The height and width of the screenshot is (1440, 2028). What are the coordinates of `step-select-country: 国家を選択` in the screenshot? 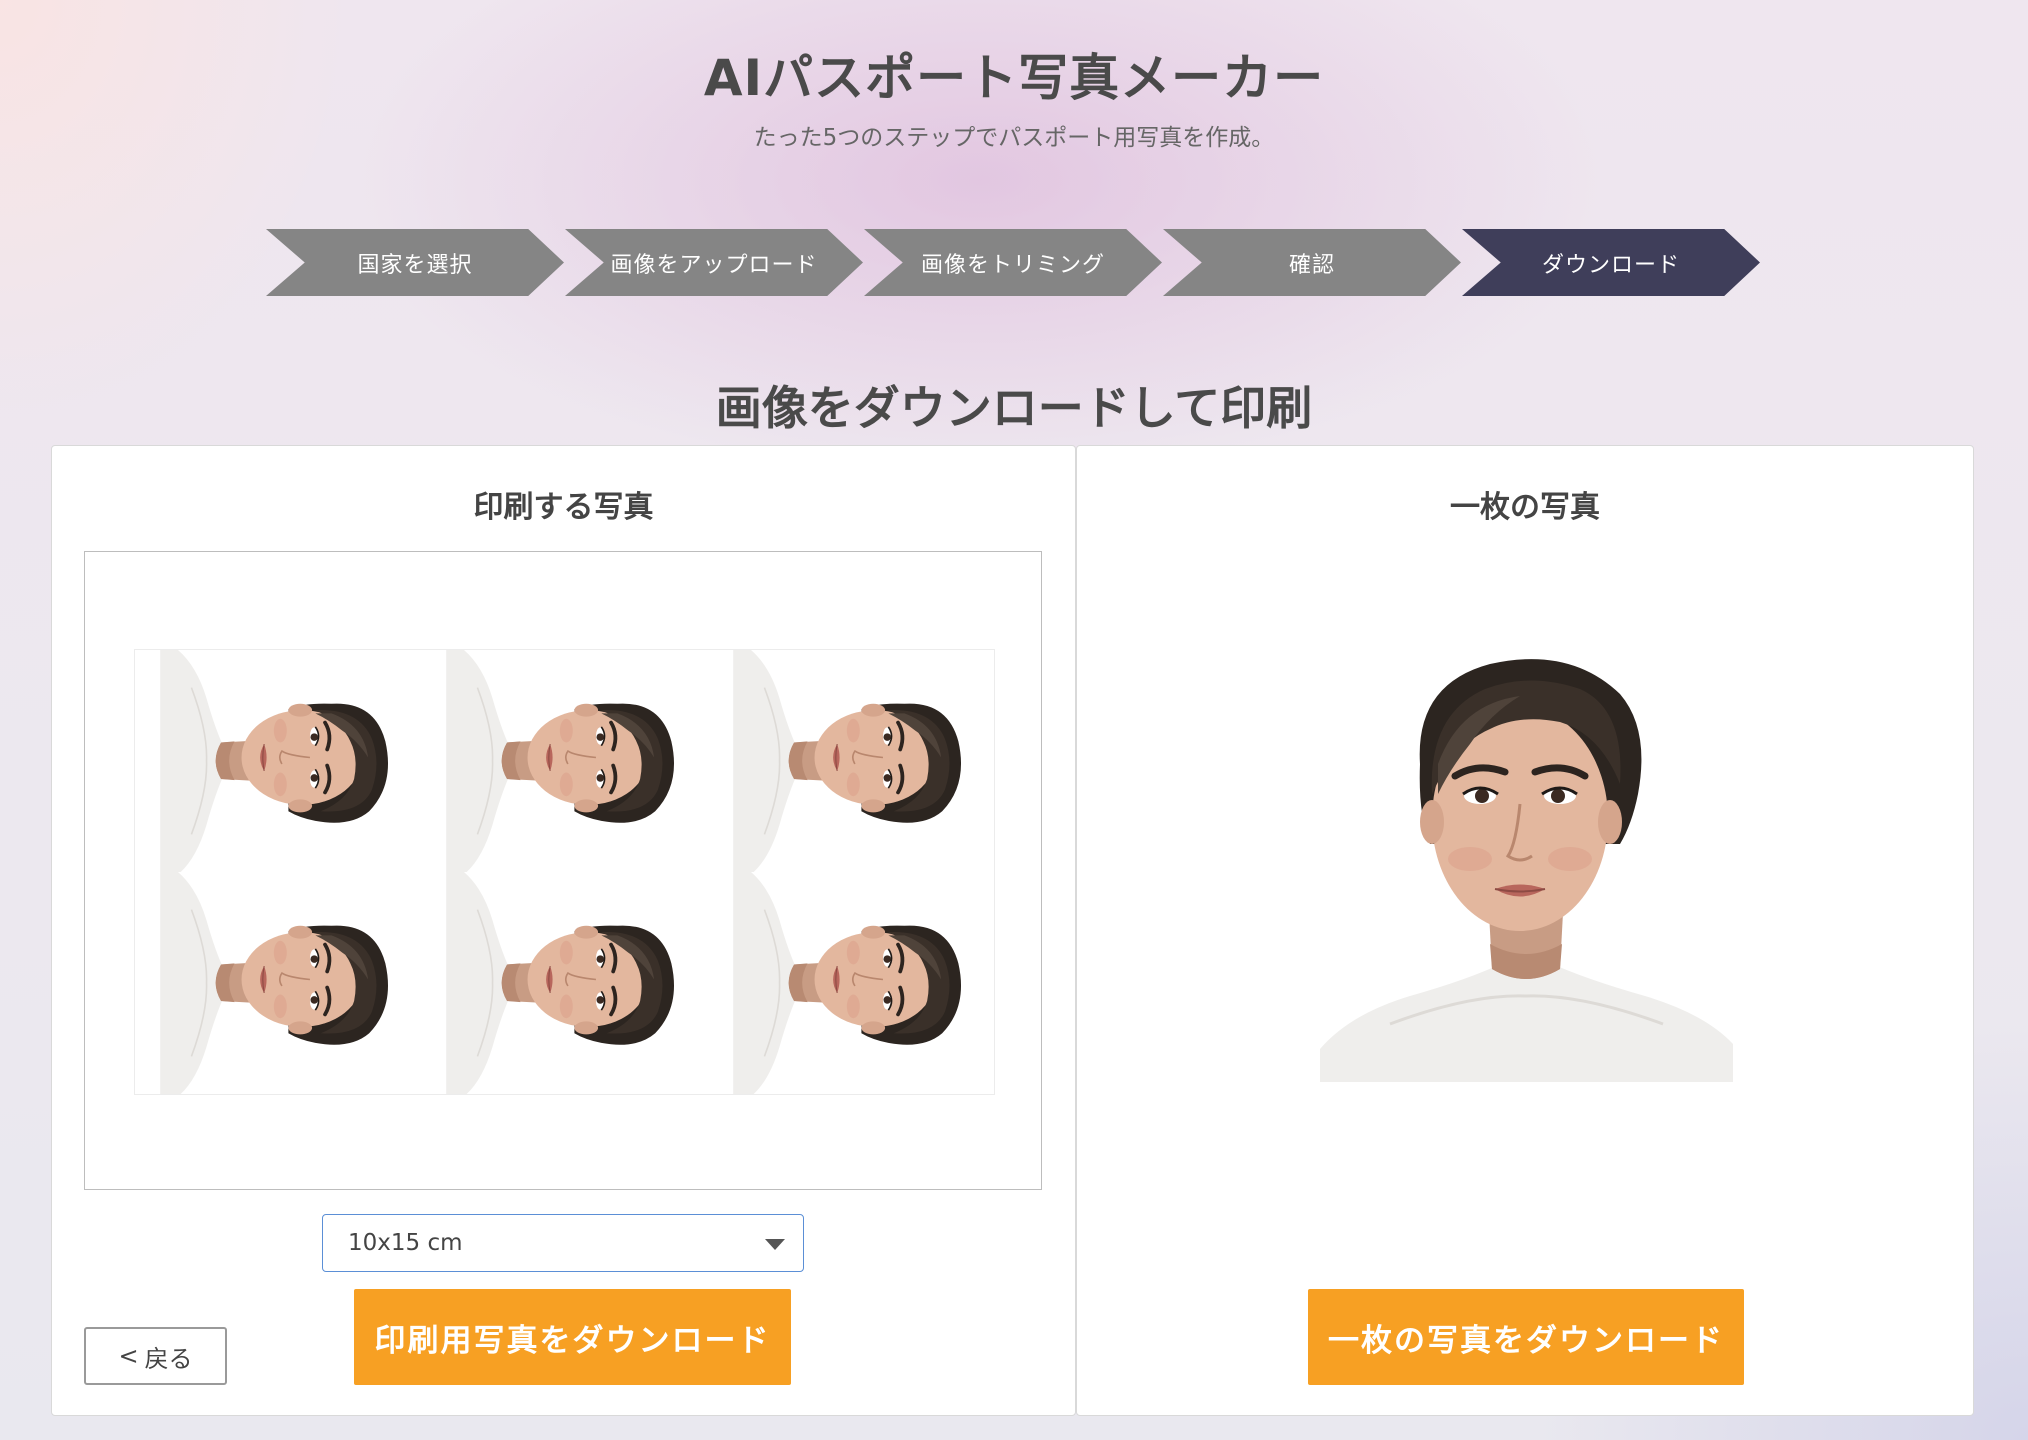 It's located at (415, 262).